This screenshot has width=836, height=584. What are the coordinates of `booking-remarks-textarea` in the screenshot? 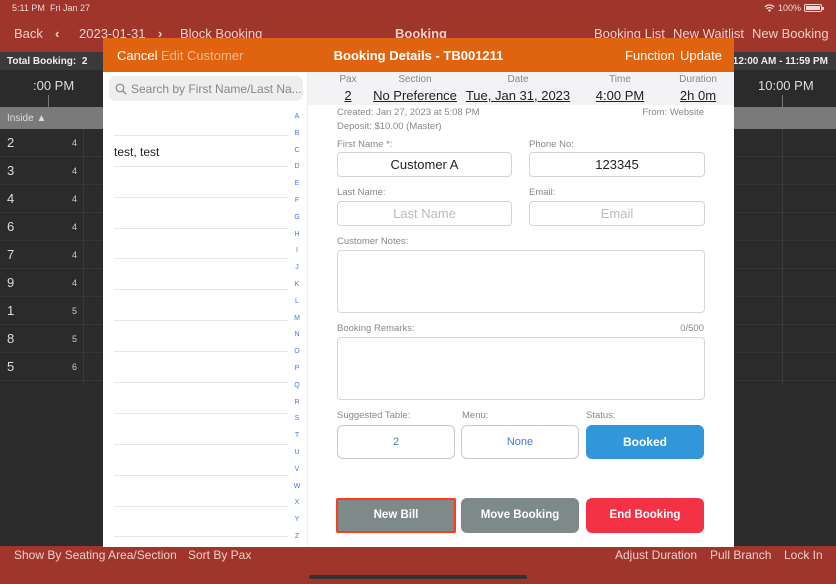 It's located at (521, 368).